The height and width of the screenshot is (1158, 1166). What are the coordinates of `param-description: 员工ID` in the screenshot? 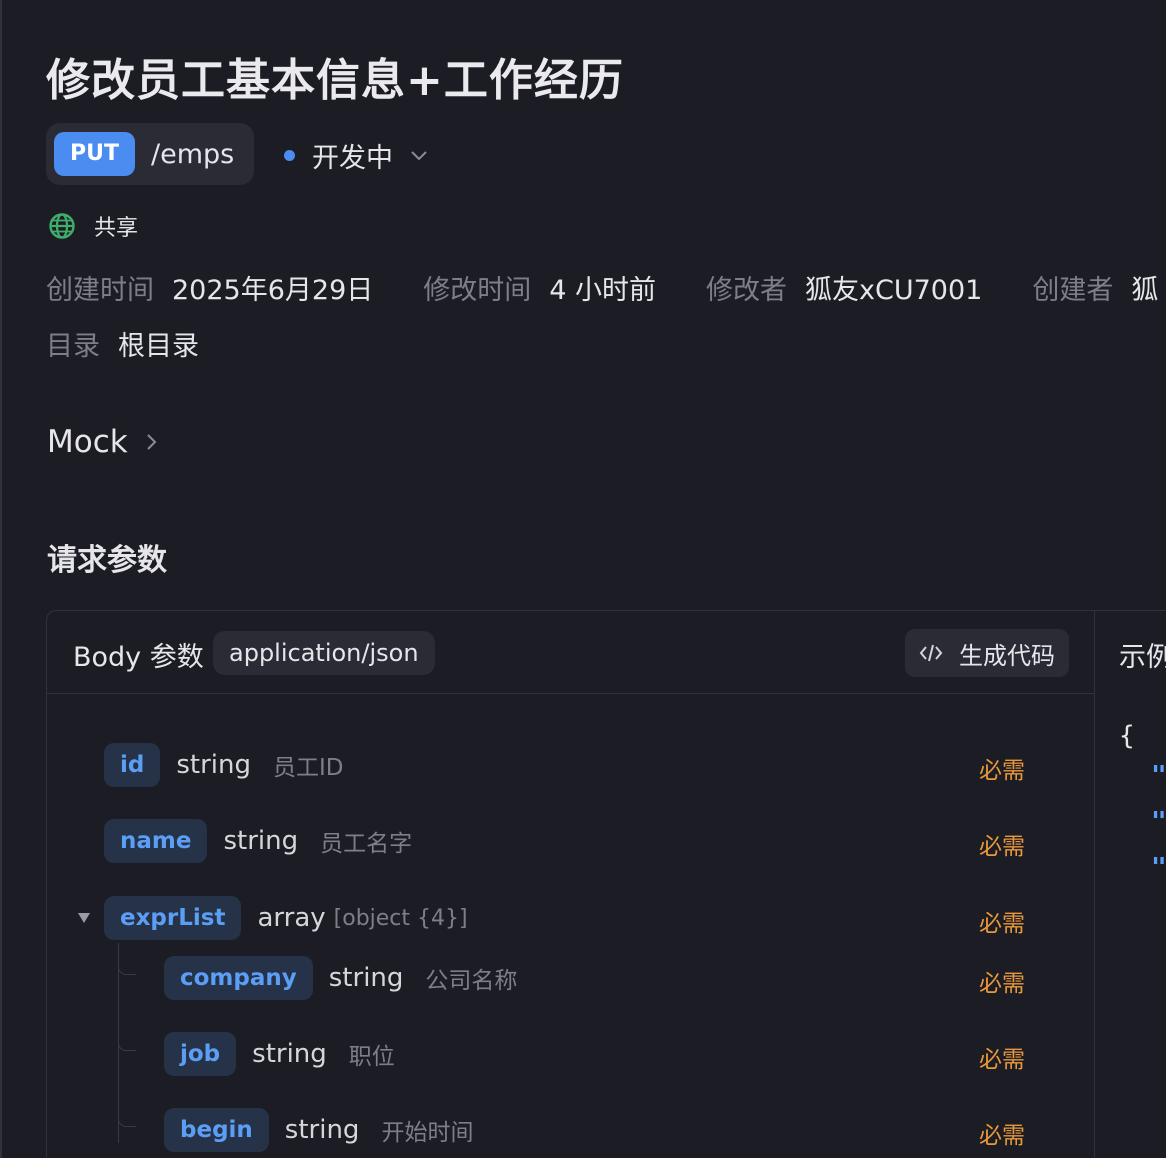 It's located at (308, 768).